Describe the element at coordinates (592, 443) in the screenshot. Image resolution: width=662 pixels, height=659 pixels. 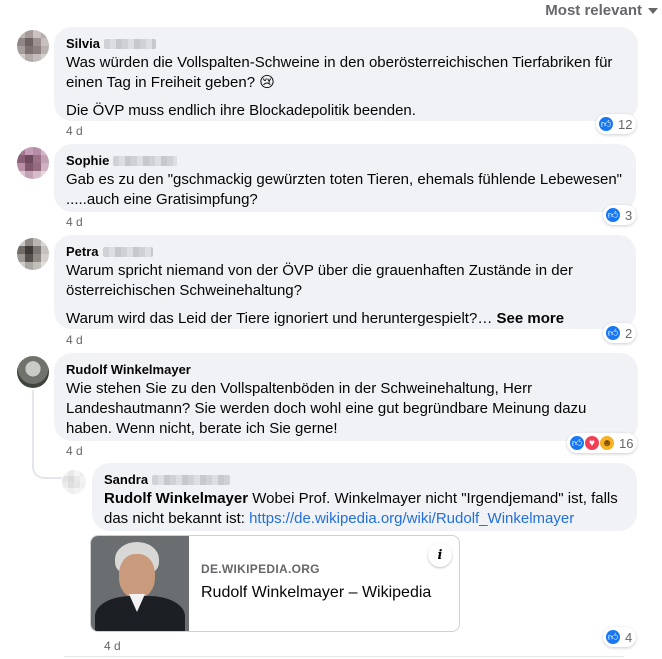
I see `love-reaction-icon: ♥` at that location.